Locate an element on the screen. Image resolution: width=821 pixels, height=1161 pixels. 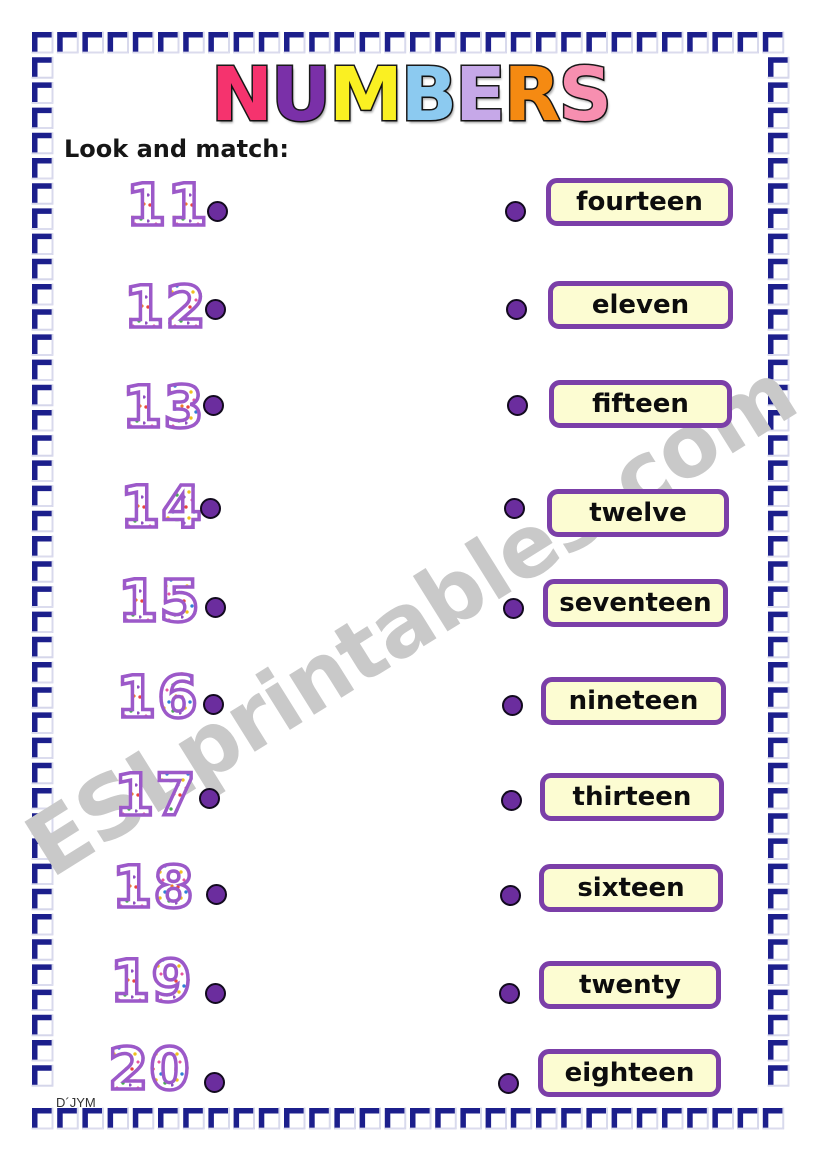
right-connector-dot-twelve is located at coordinates (514, 508).